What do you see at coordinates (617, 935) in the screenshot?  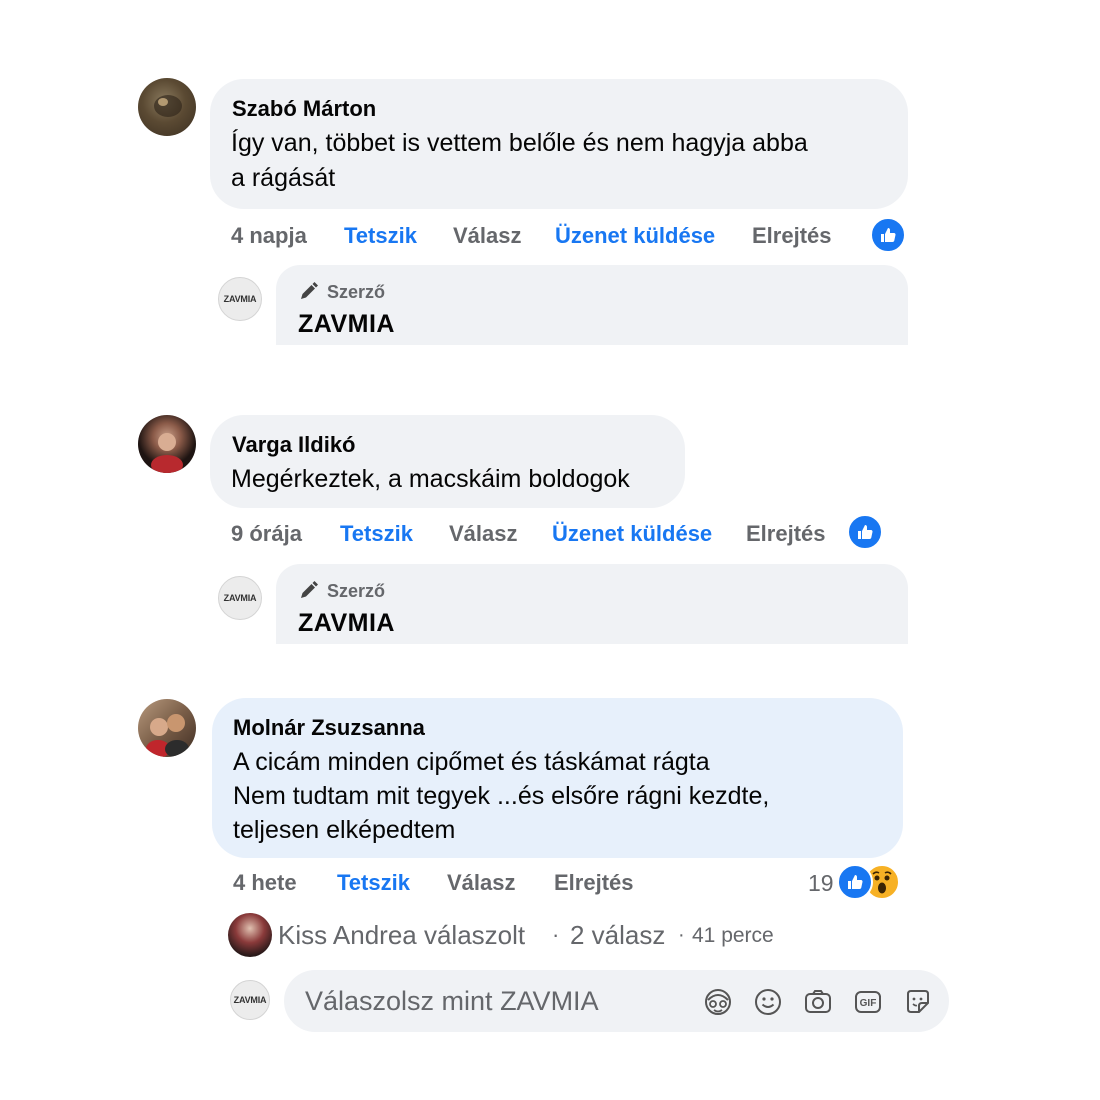 I see `view-replies-link: 2 válasz` at bounding box center [617, 935].